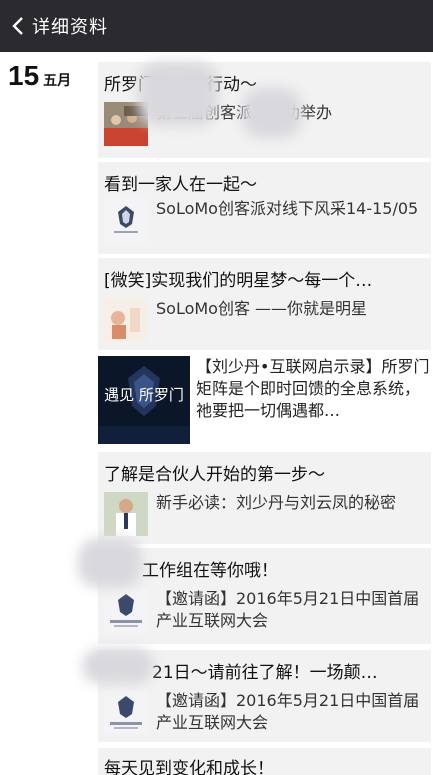  I want to click on post-subtitle: 新手必读：刘少丹与刘云凤的秘密, so click(276, 502).